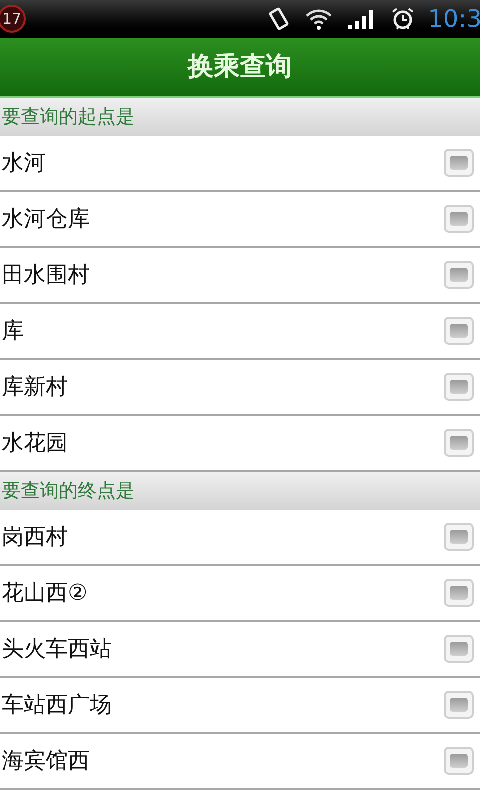  What do you see at coordinates (46, 276) in the screenshot?
I see `item-label: 田水围村` at bounding box center [46, 276].